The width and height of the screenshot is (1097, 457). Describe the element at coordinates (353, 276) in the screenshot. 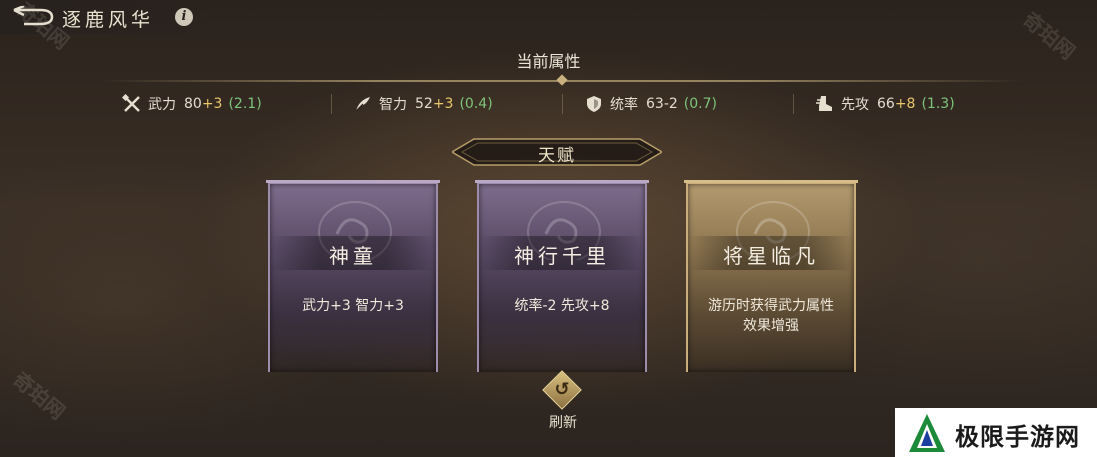

I see `talent-card-1: 神童 武力+3 智力+3` at that location.